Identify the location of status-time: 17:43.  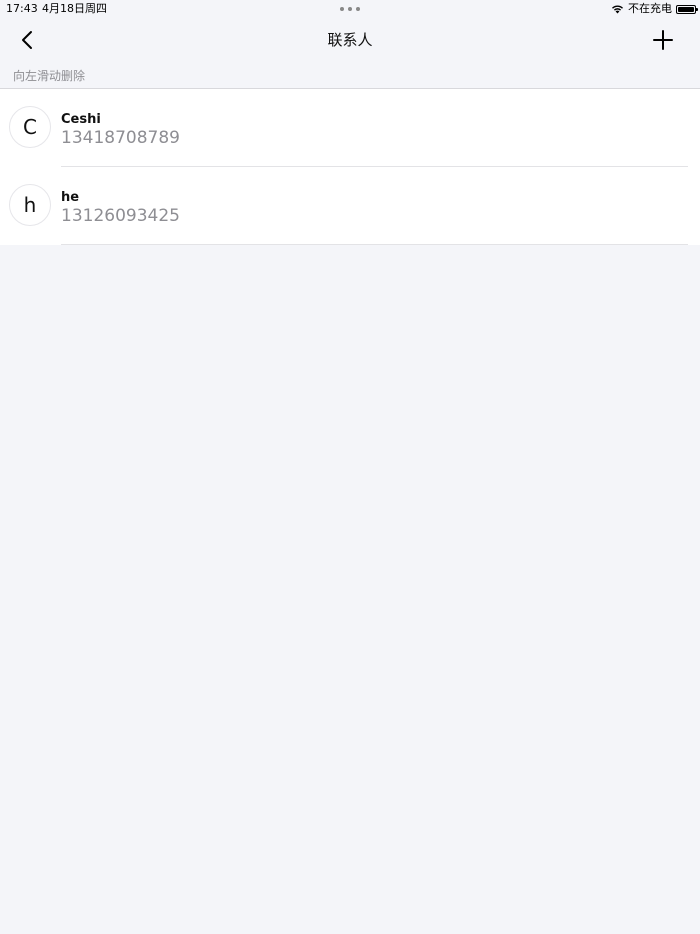
(22, 8).